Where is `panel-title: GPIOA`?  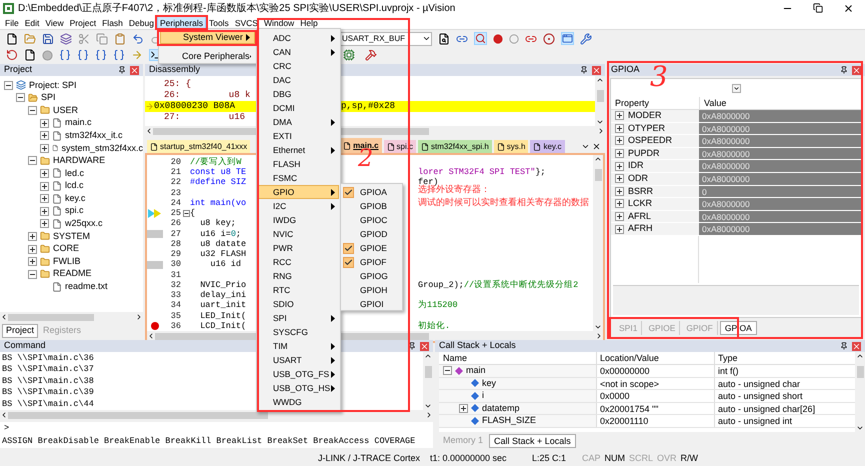
panel-title: GPIOA is located at coordinates (625, 69).